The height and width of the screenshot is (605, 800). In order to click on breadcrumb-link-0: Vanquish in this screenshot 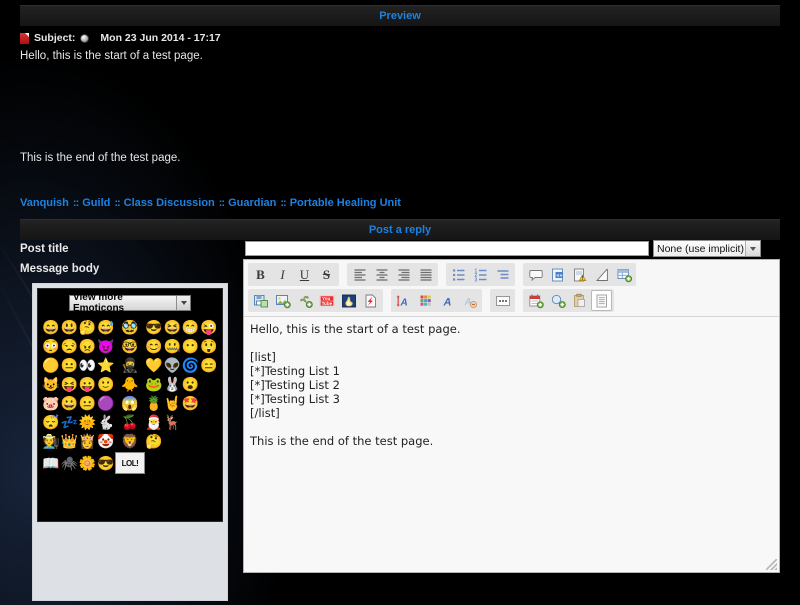, I will do `click(44, 203)`.